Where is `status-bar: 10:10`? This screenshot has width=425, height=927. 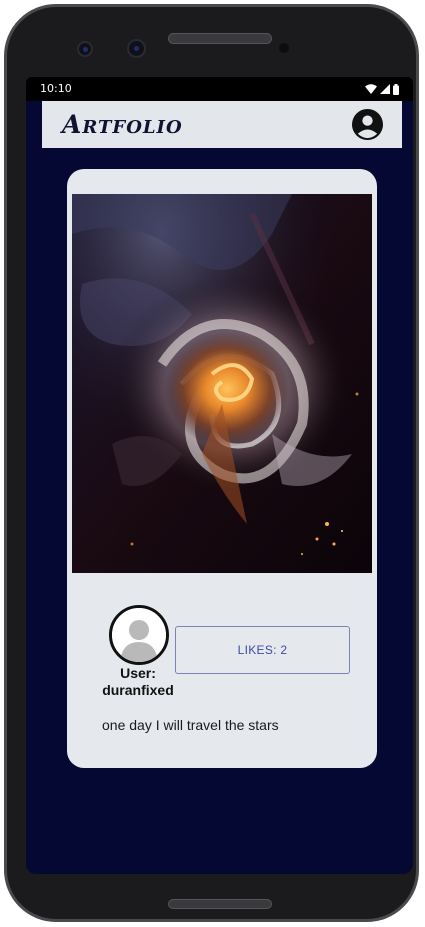
status-bar: 10:10 is located at coordinates (219, 89).